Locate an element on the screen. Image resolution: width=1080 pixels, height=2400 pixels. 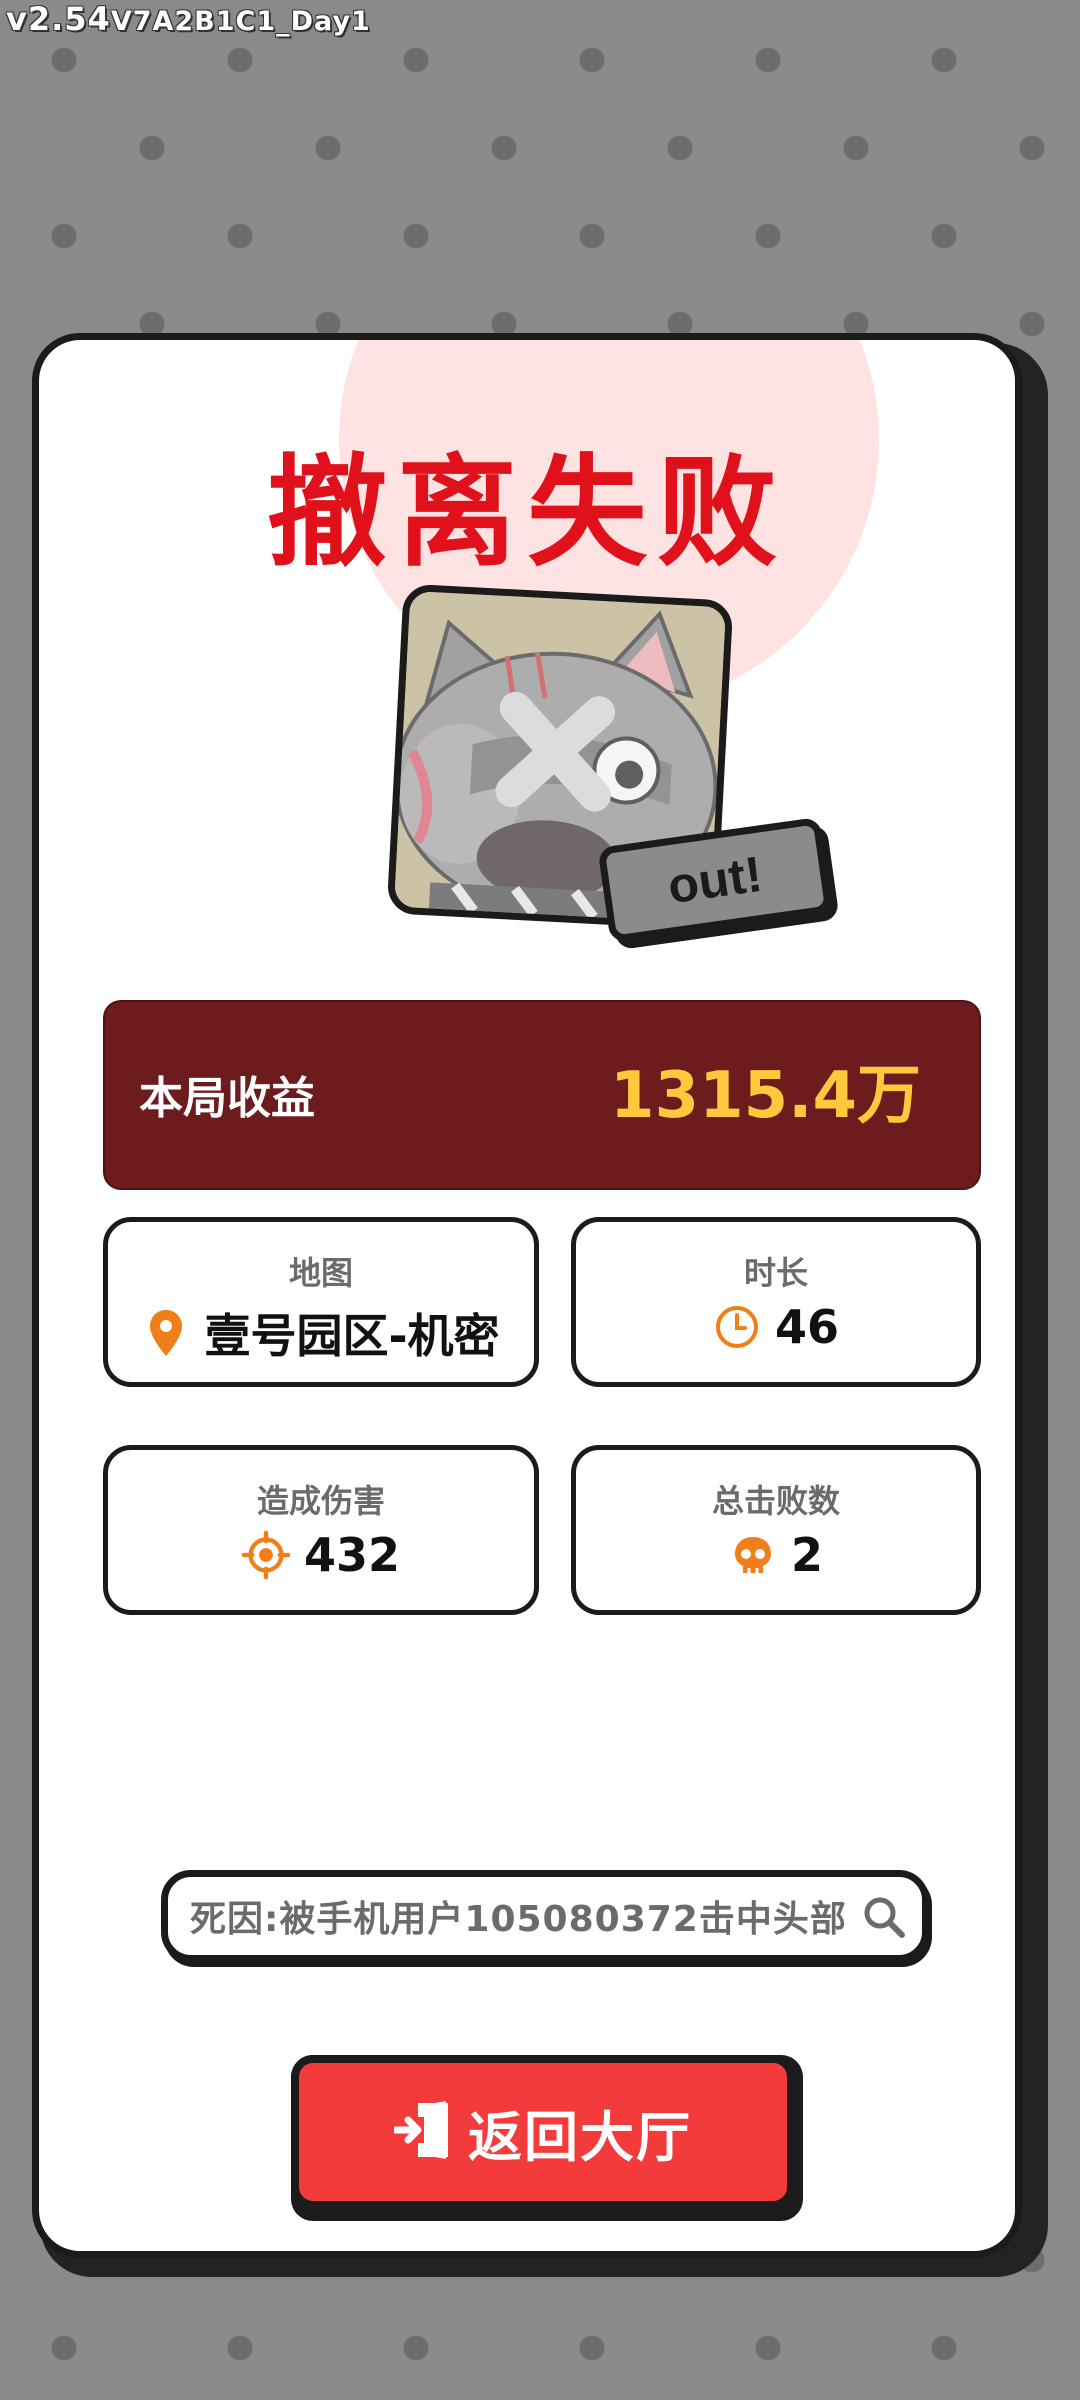
stat-card-duration: 时长 46 is located at coordinates (776, 1302).